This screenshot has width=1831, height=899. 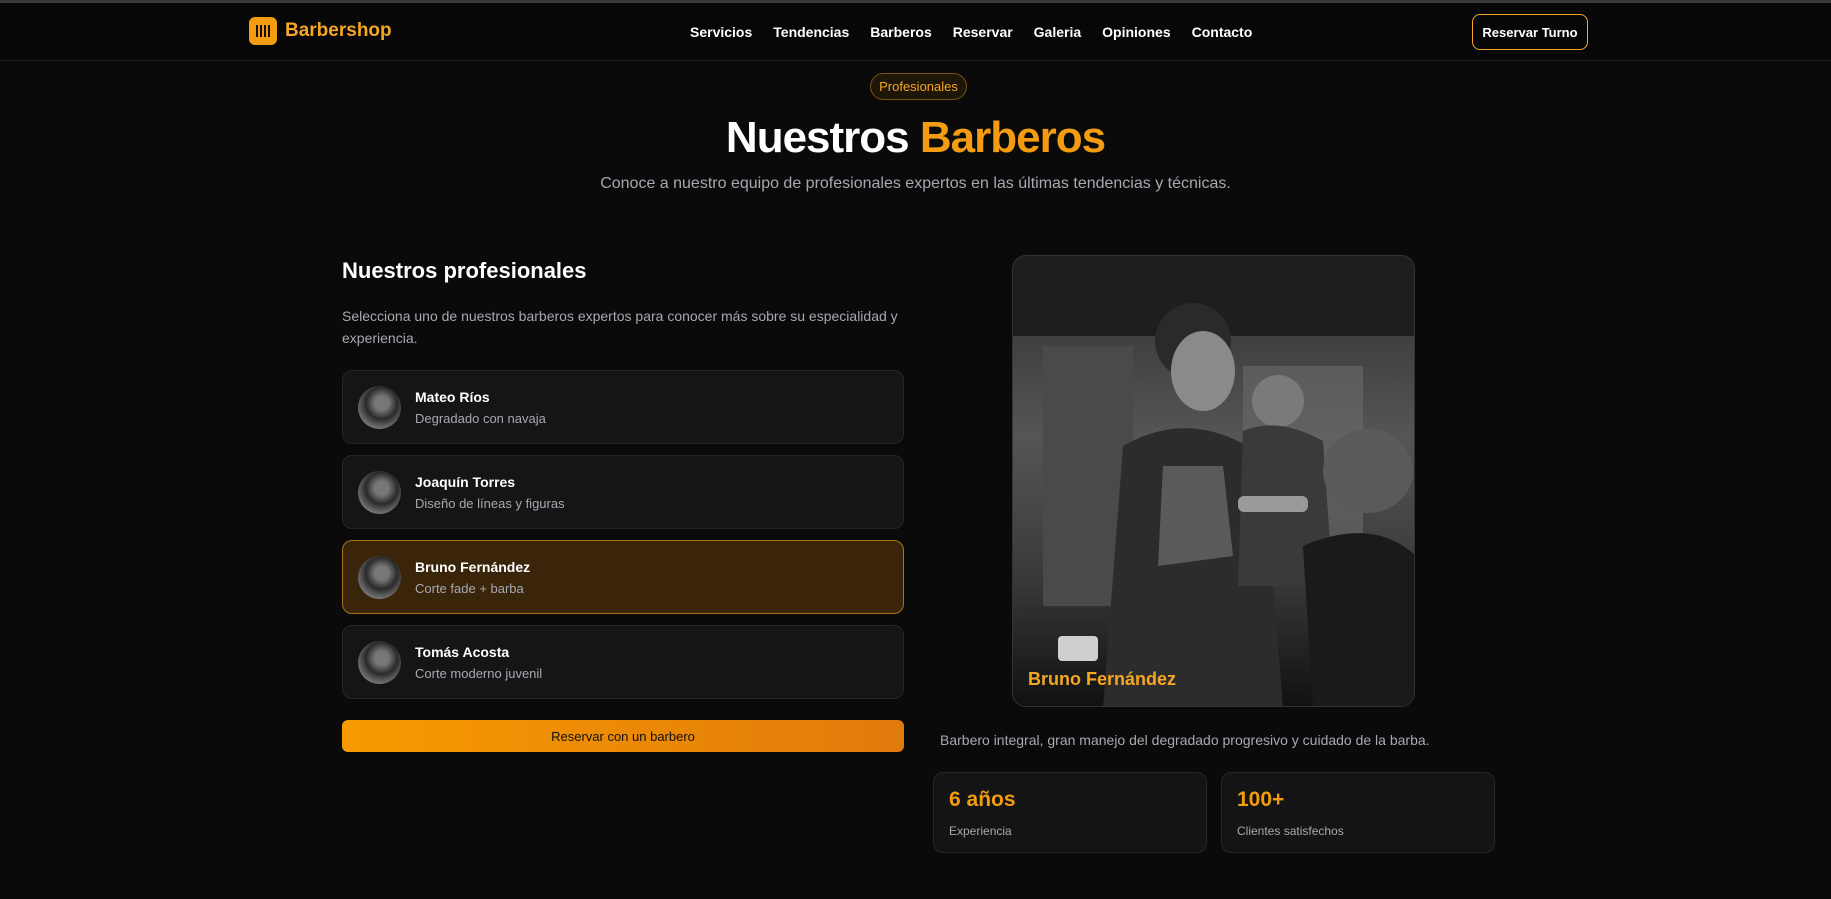 I want to click on nav-link-reservar: Reservar, so click(x=983, y=32).